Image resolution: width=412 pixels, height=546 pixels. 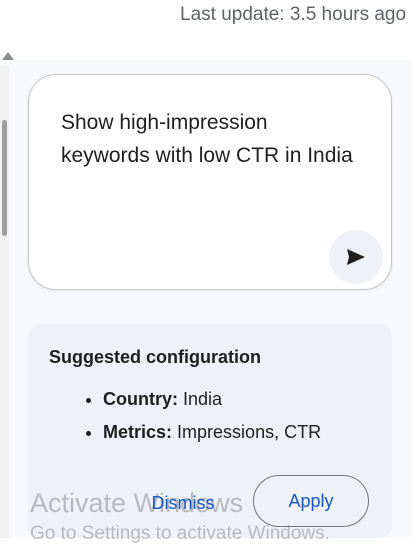 I want to click on apply-button-label: Apply, so click(x=311, y=500).